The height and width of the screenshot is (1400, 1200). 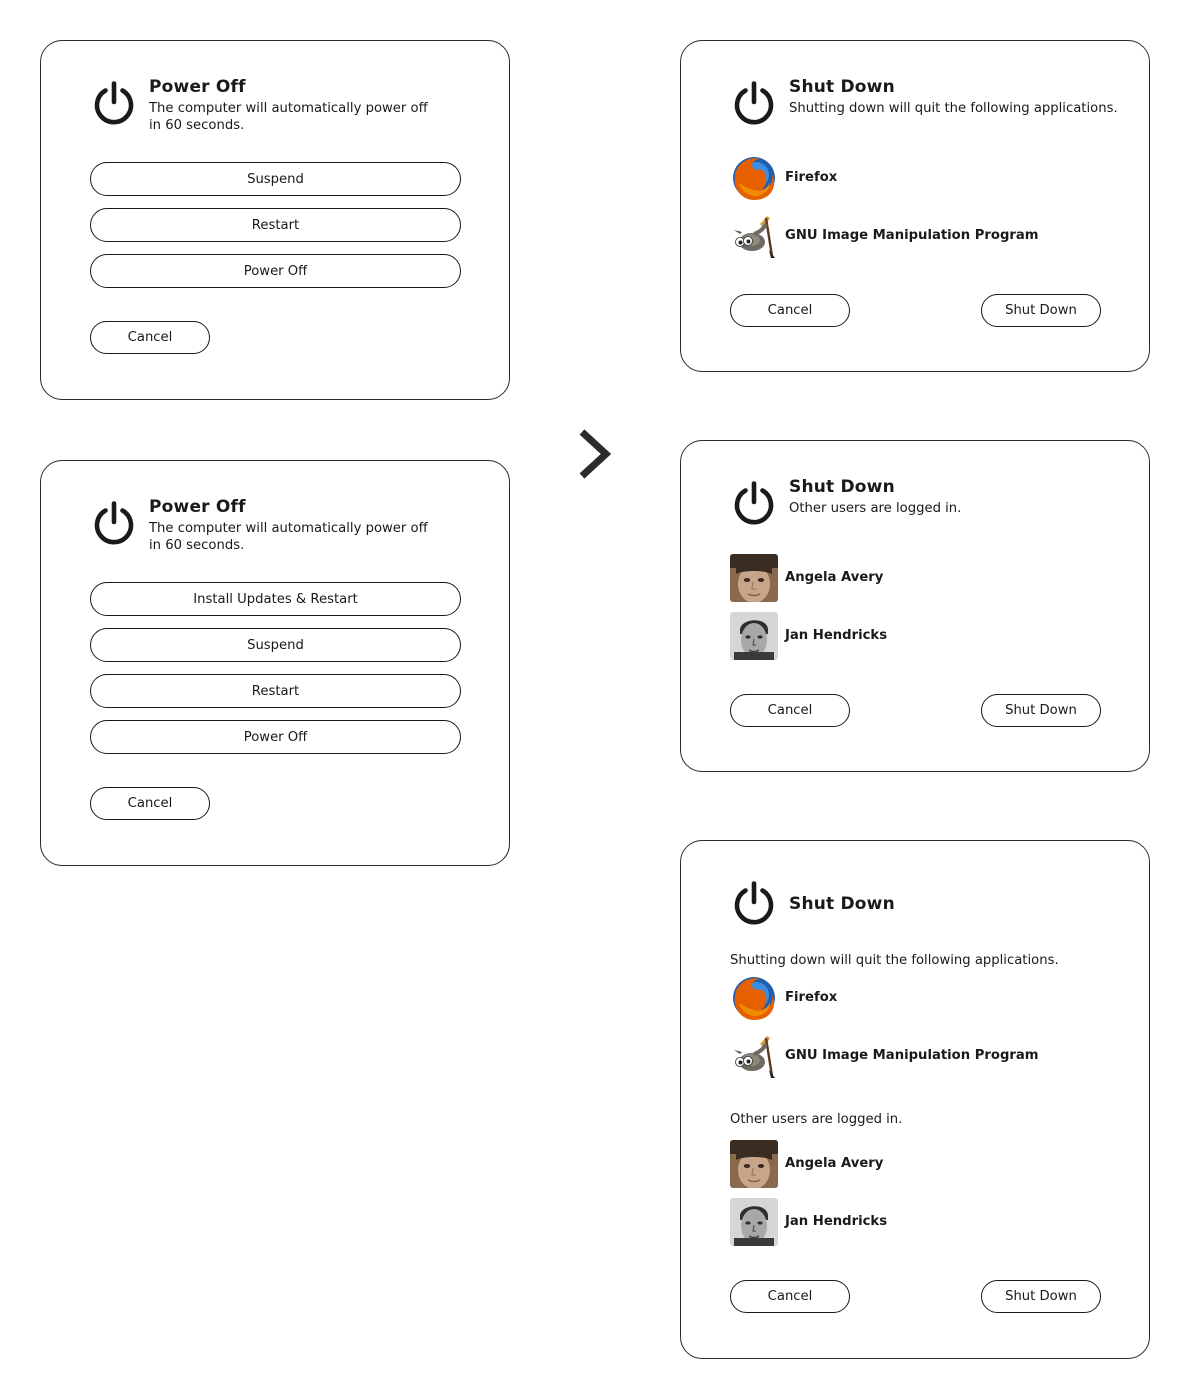 I want to click on users-description: Other users are logged in., so click(x=816, y=1119).